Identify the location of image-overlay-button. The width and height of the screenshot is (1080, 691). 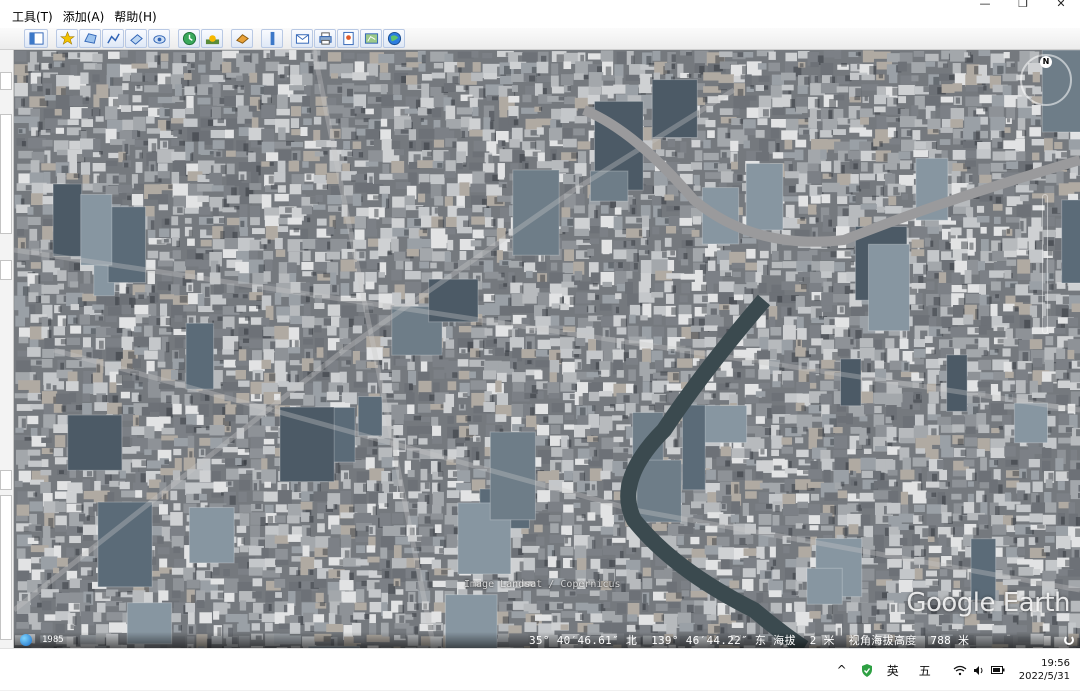
(136, 38).